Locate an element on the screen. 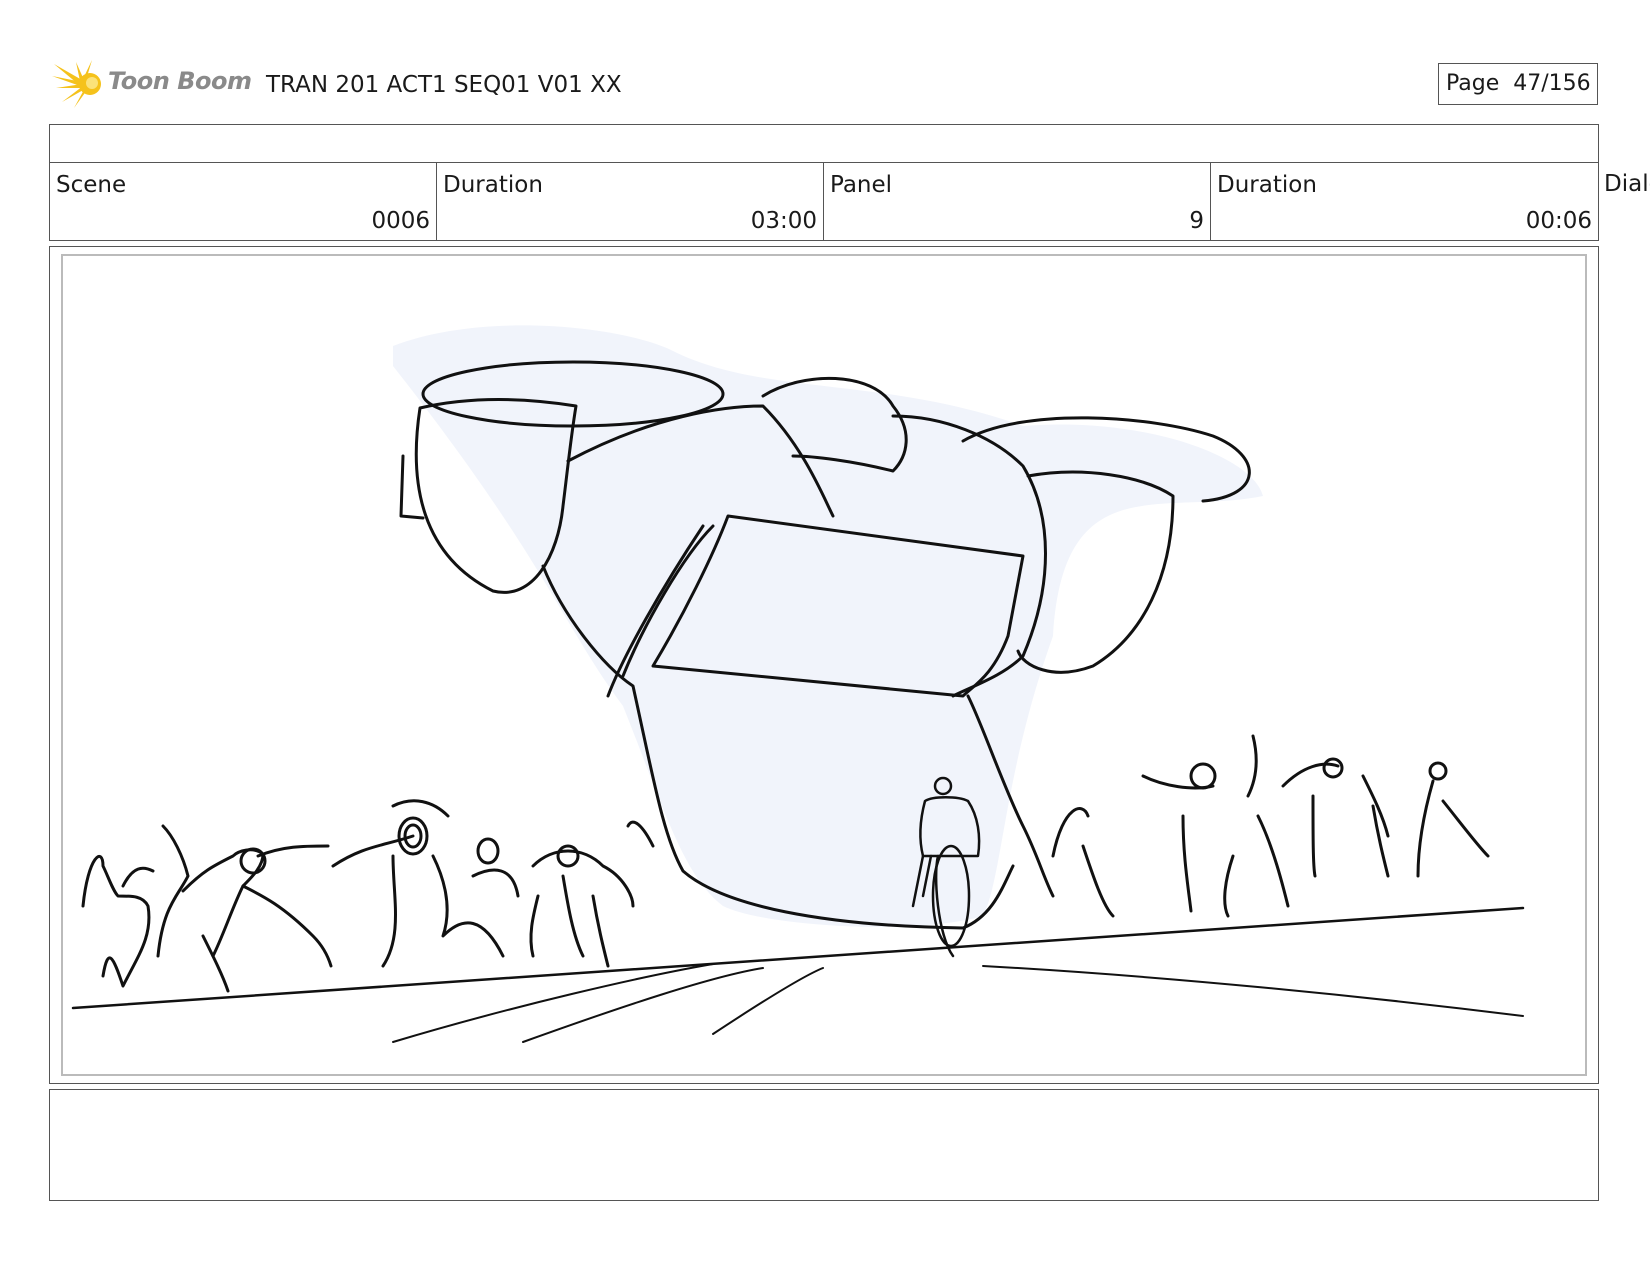 The width and height of the screenshot is (1650, 1275). scene-value: 0006 is located at coordinates (400, 221).